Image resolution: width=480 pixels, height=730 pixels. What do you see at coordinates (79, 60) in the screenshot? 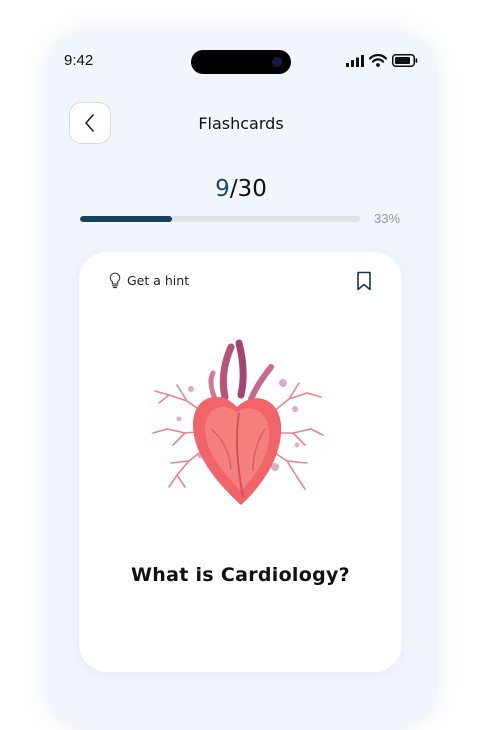
I see `status-time: 9:42` at bounding box center [79, 60].